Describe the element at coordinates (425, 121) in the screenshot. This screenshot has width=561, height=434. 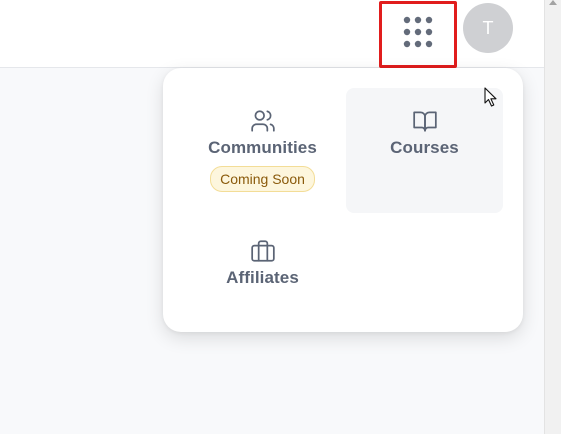
I see `book-open-icon` at that location.